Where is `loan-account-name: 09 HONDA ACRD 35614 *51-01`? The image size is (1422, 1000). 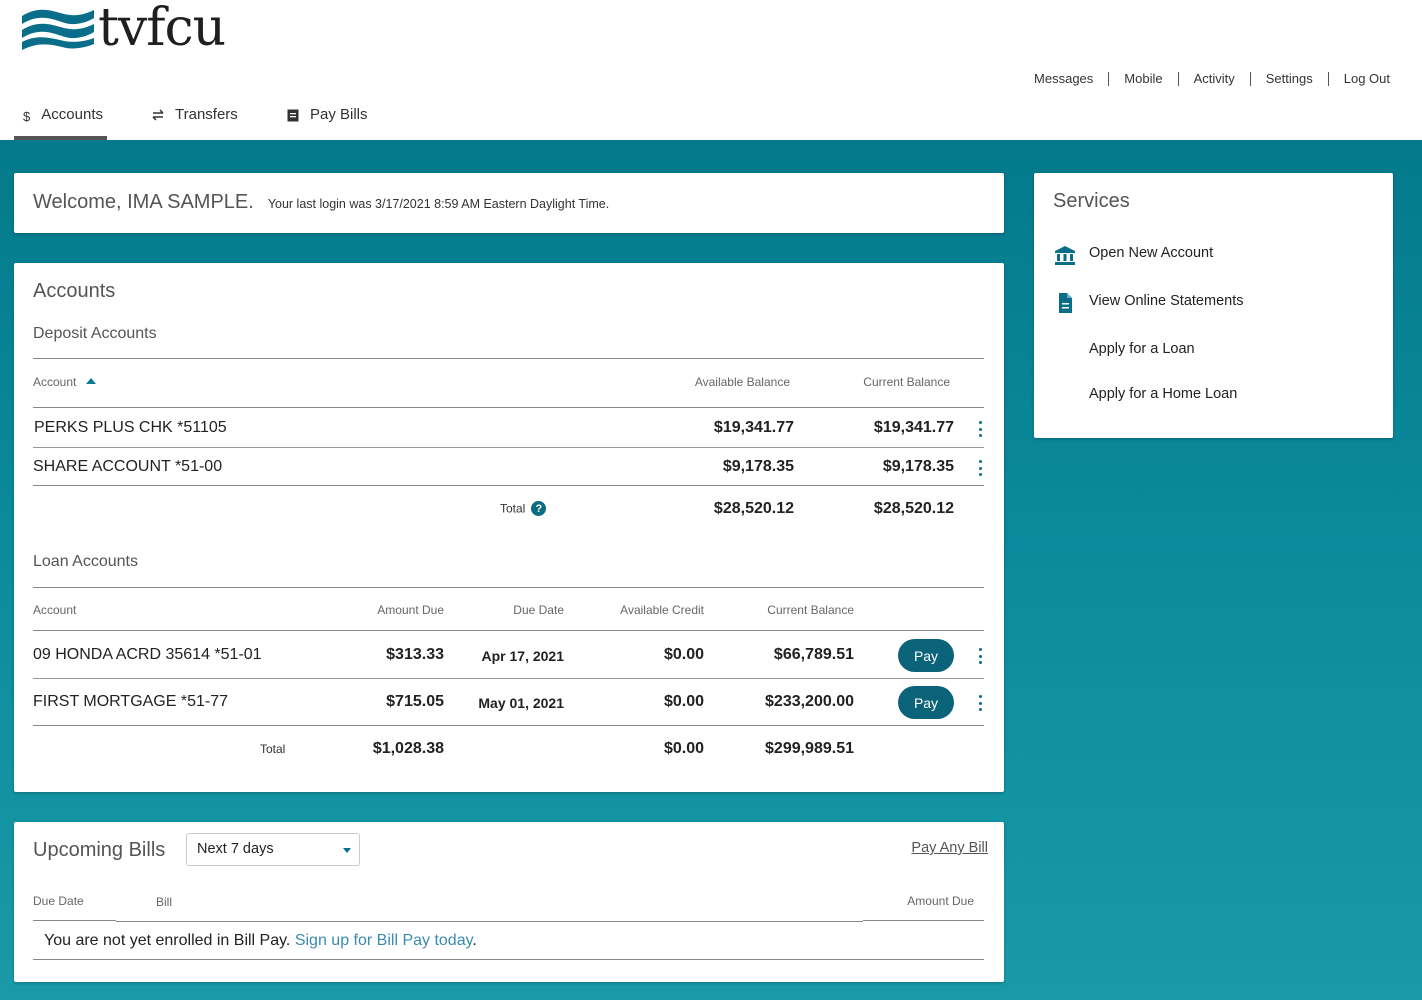
loan-account-name: 09 HONDA ACRD 35614 *51-01 is located at coordinates (147, 655).